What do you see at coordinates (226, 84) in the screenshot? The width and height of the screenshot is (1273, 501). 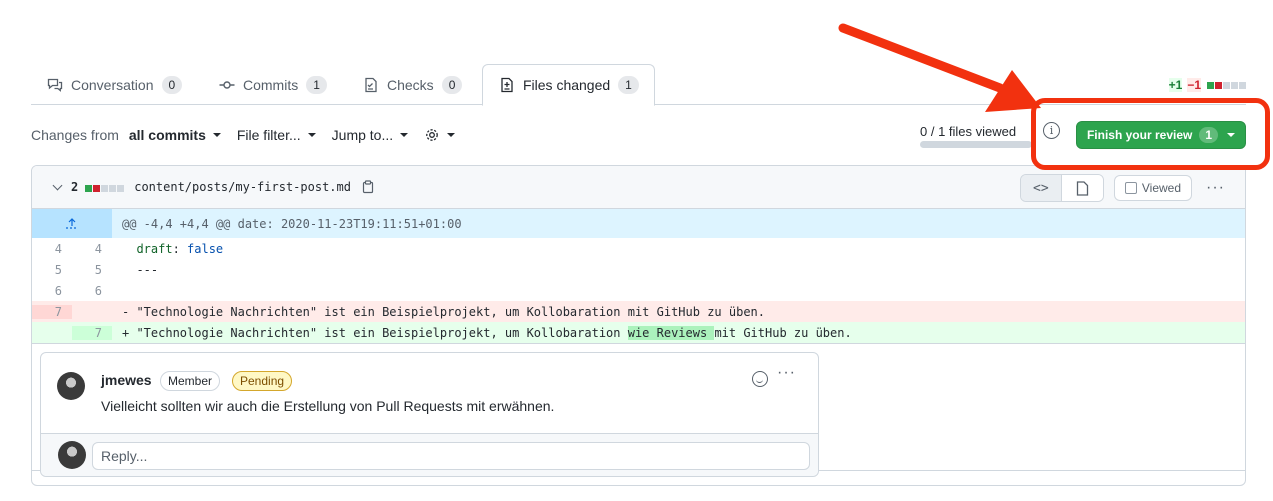 I see `git-commit-icon` at bounding box center [226, 84].